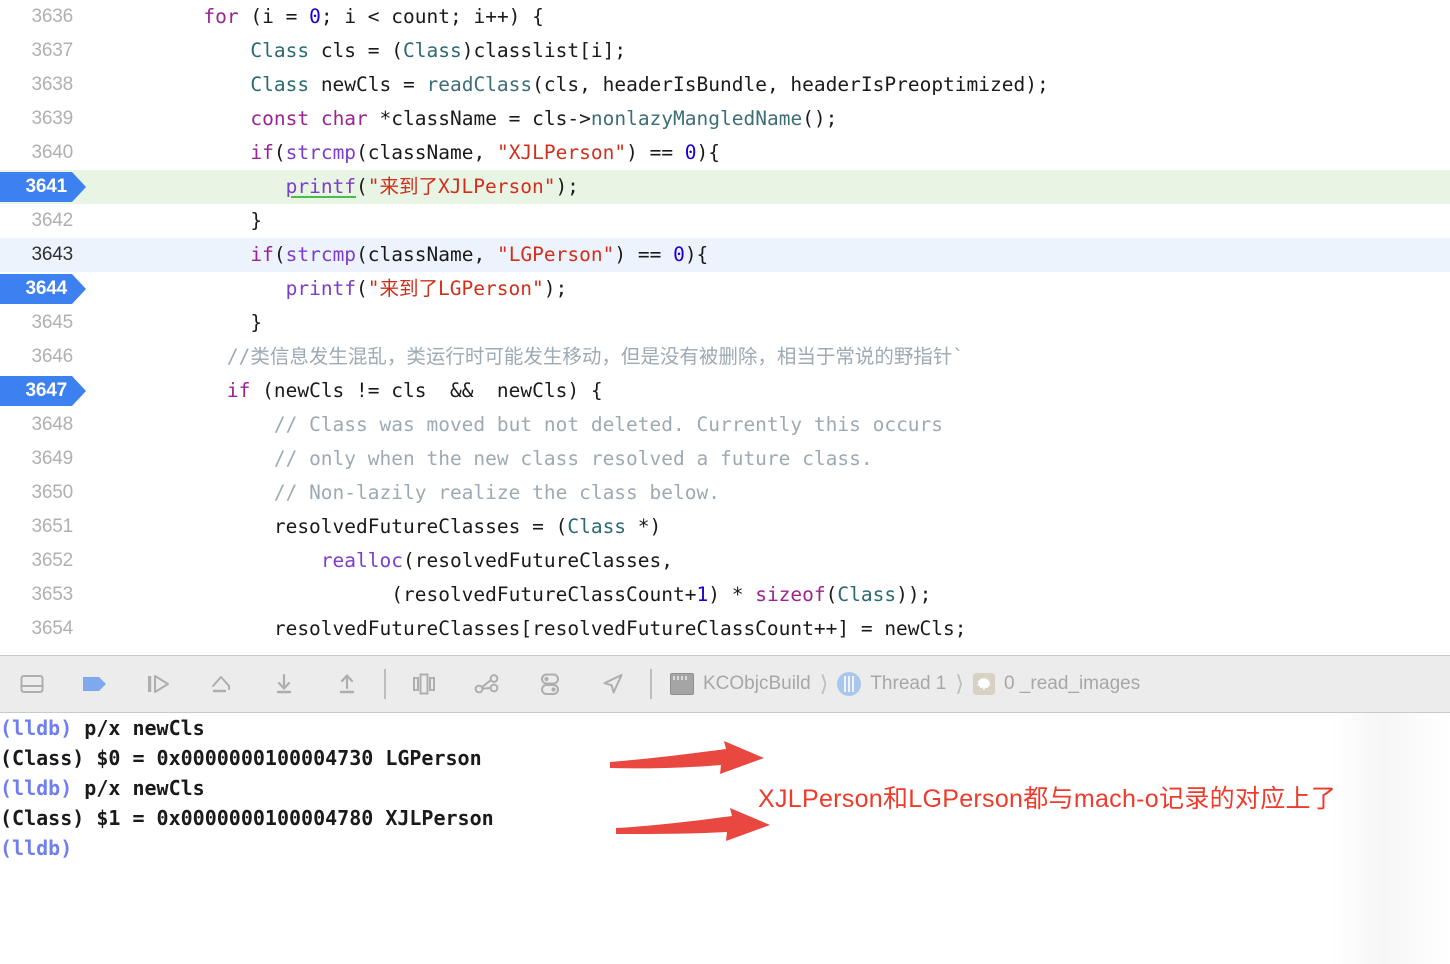 This screenshot has height=964, width=1450. I want to click on code-token: *), so click(644, 526).